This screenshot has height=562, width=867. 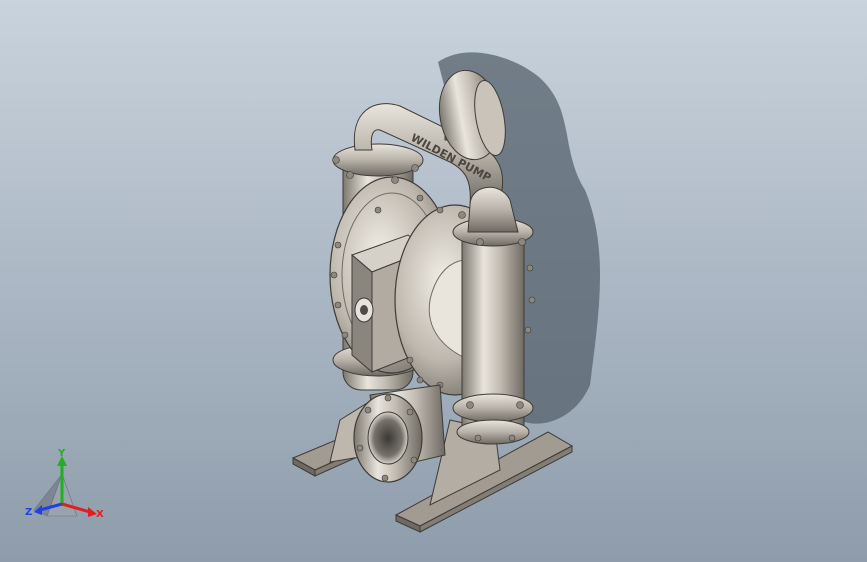 What do you see at coordinates (61, 453) in the screenshot?
I see `y-axis-label: Y` at bounding box center [61, 453].